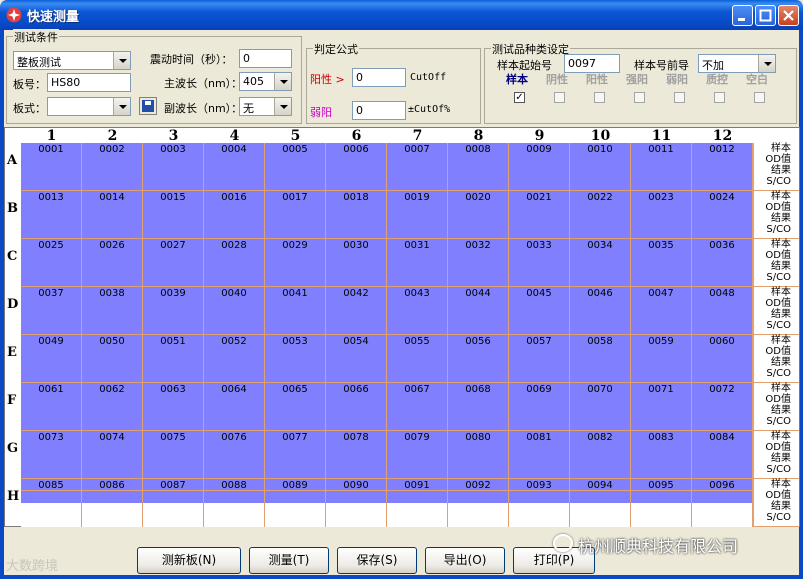 This screenshot has height=579, width=803. Describe the element at coordinates (478, 136) in the screenshot. I see `column-header: 8` at that location.